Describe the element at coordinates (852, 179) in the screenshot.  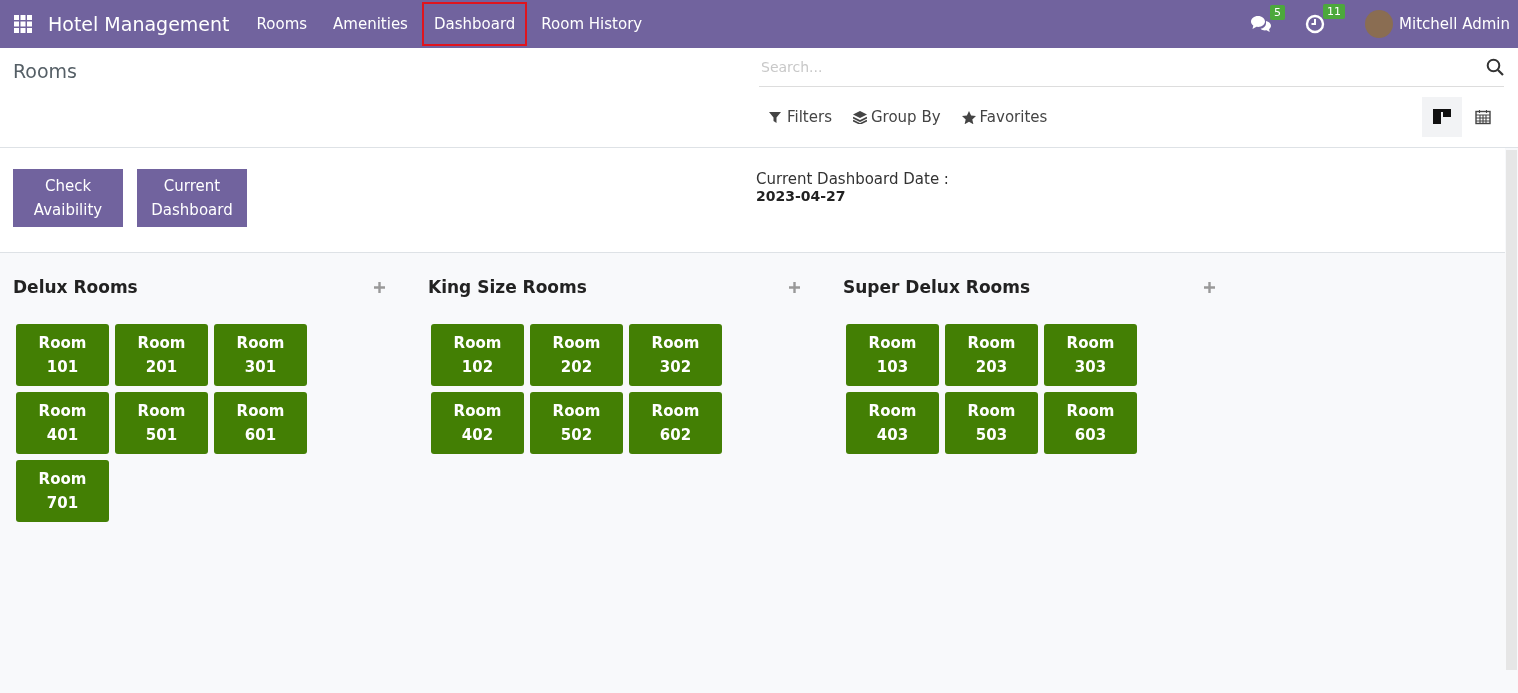
I see `date-label: Current Dashboard Date :` at that location.